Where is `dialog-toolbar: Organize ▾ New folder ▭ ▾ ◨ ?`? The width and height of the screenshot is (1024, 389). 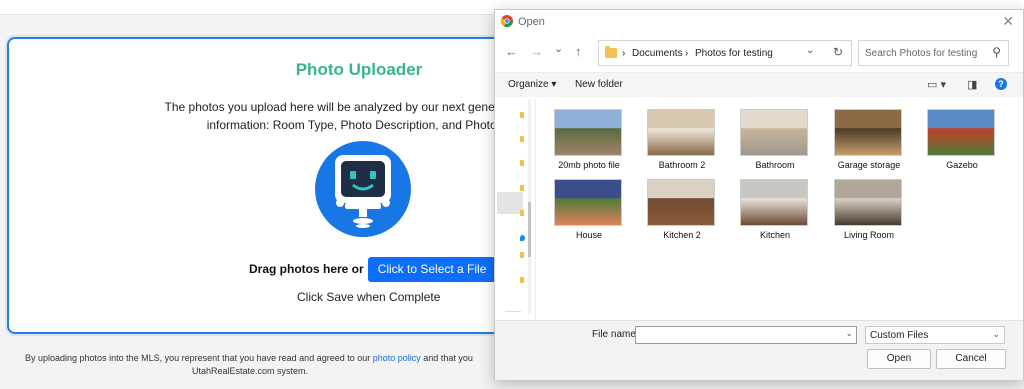 dialog-toolbar: Organize ▾ New folder ▭ ▾ ◨ ? is located at coordinates (759, 85).